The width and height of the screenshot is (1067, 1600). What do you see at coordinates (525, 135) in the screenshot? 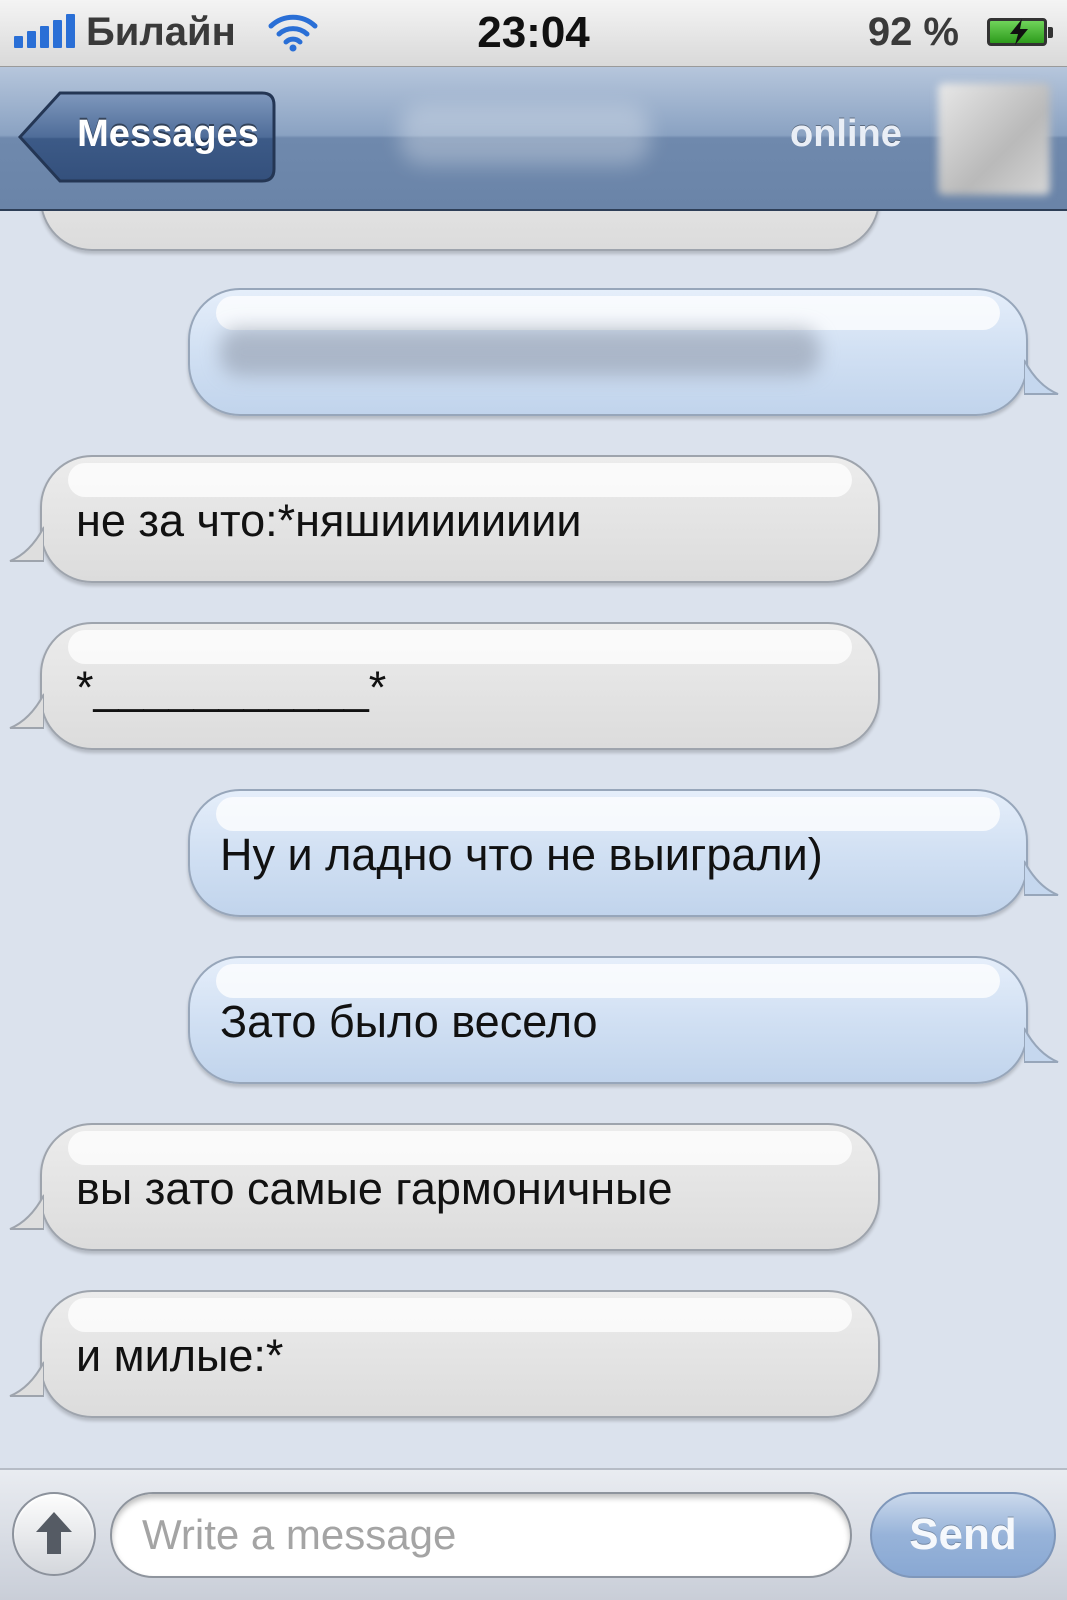
I see `contact-name-blurred` at bounding box center [525, 135].